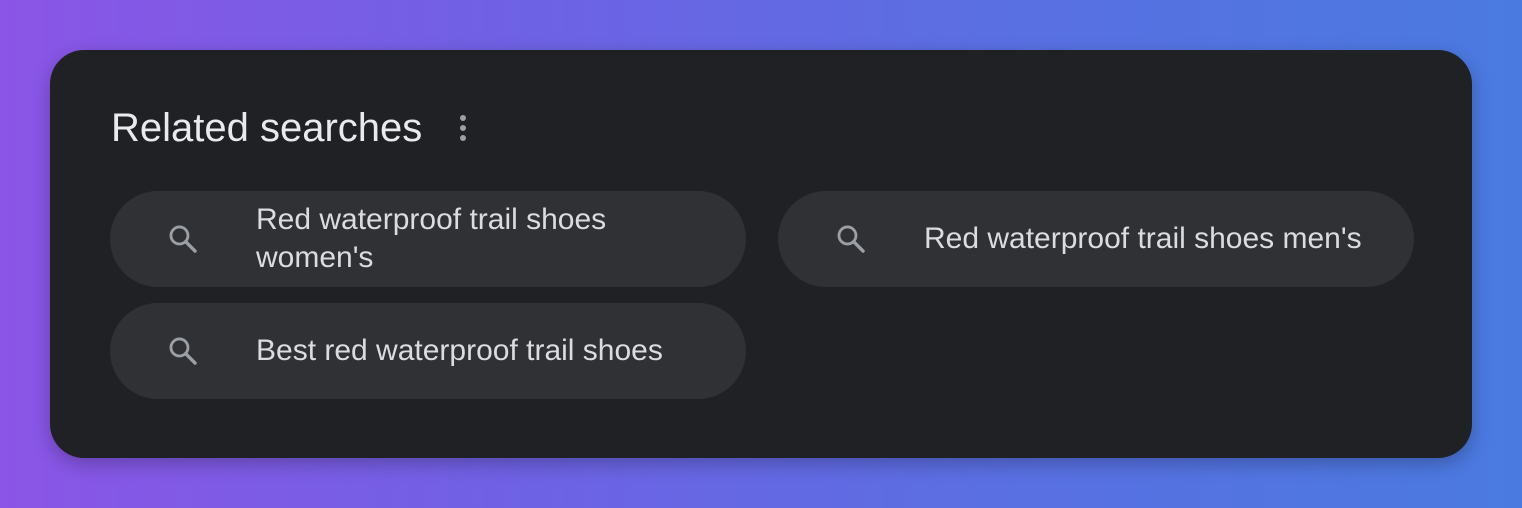 The image size is (1522, 508). What do you see at coordinates (1143, 238) in the screenshot?
I see `related-search-label: Red waterproof trail shoes men's` at bounding box center [1143, 238].